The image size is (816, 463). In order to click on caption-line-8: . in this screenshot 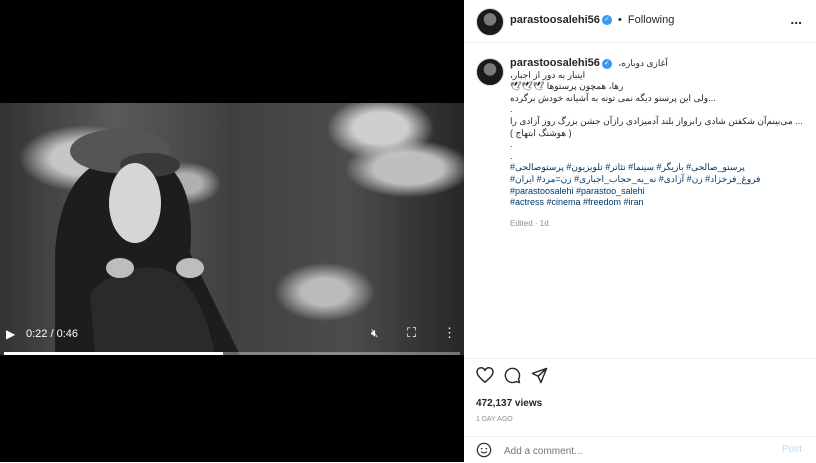, I will do `click(511, 144)`.